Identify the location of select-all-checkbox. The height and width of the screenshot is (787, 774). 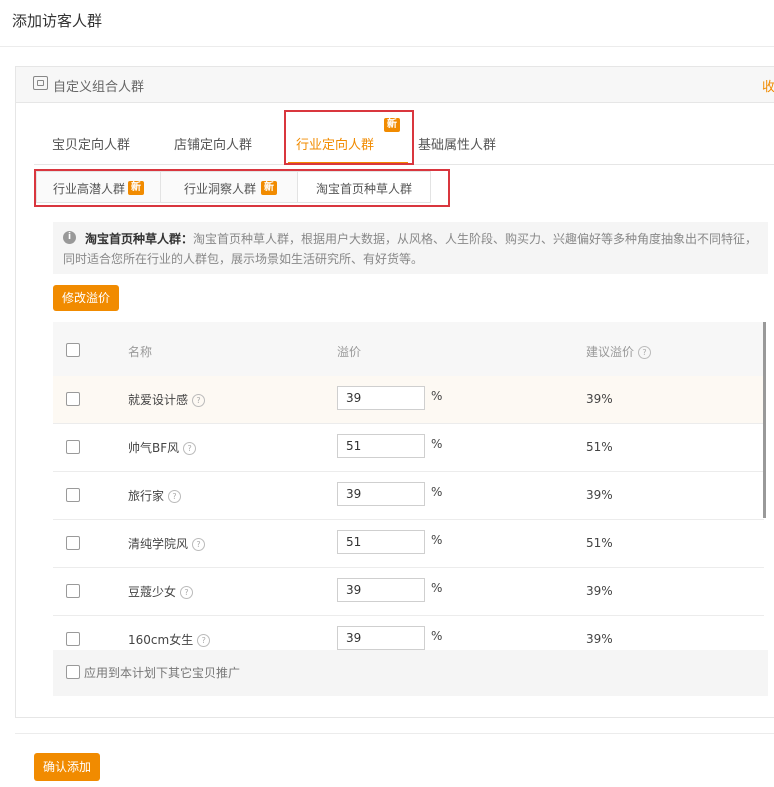
(73, 350).